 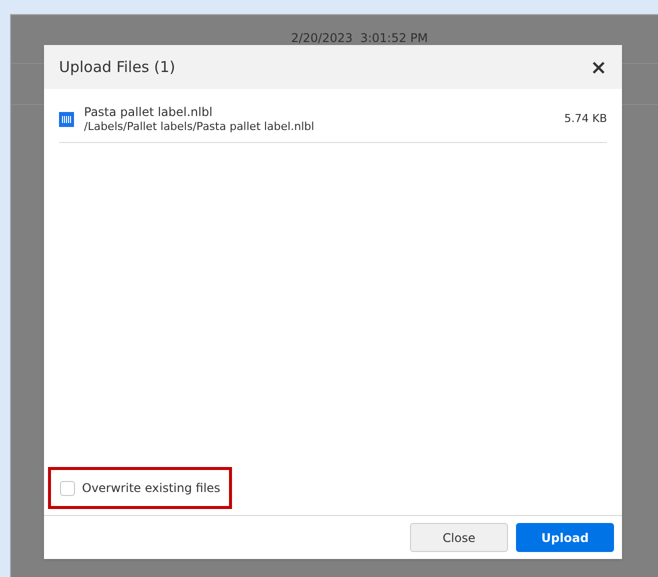 I want to click on overwrite-label: Overwrite existing files, so click(x=151, y=488).